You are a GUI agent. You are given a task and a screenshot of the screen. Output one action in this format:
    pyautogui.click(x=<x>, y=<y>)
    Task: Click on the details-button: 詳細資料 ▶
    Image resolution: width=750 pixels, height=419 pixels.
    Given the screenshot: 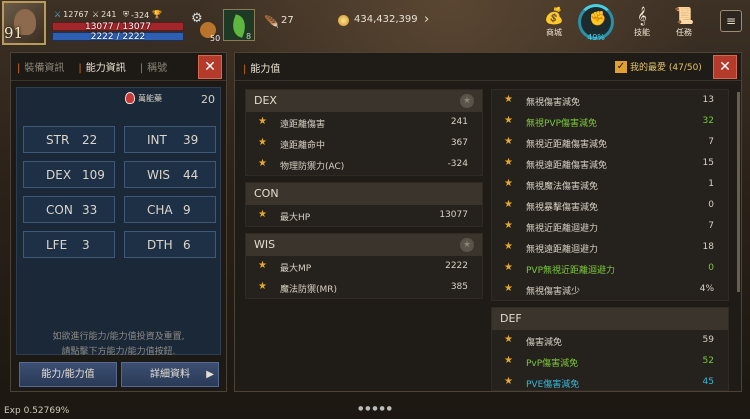 What is the action you would take?
    pyautogui.click(x=170, y=374)
    